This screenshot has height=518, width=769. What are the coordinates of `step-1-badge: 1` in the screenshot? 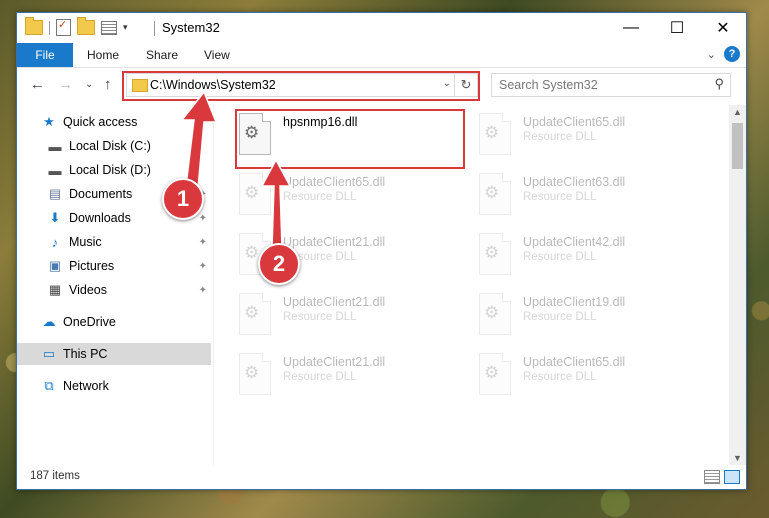 It's located at (183, 199).